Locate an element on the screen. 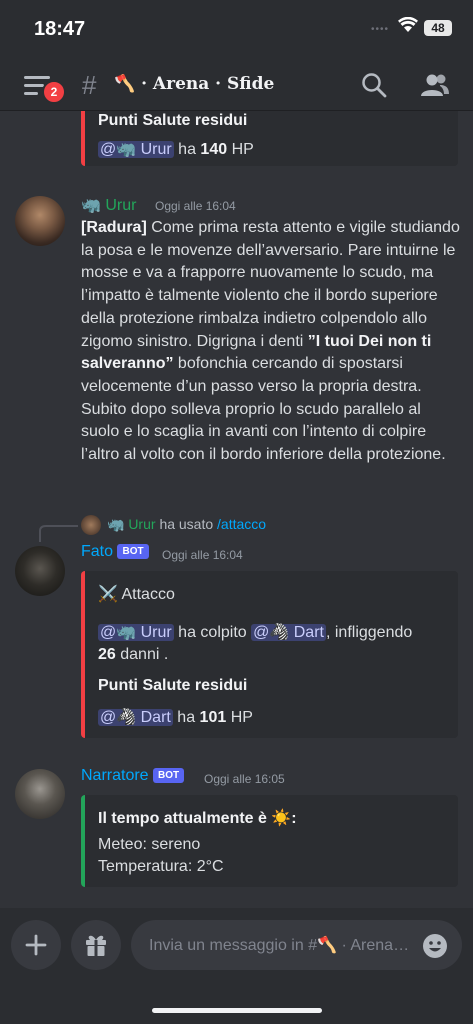  embed-title: ⚔️ Attacco is located at coordinates (136, 594).